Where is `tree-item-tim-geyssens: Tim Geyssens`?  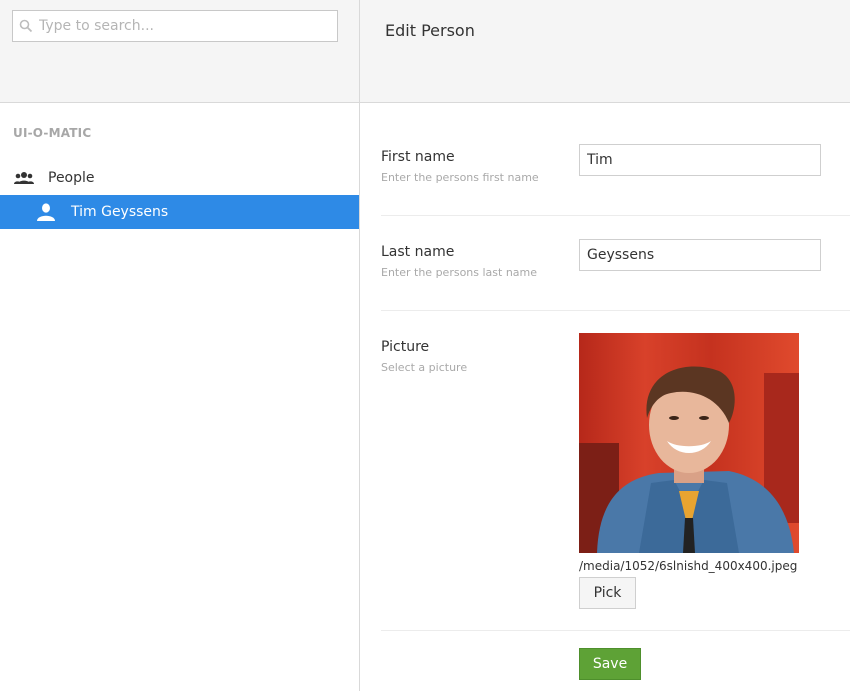 tree-item-tim-geyssens: Tim Geyssens is located at coordinates (179, 212).